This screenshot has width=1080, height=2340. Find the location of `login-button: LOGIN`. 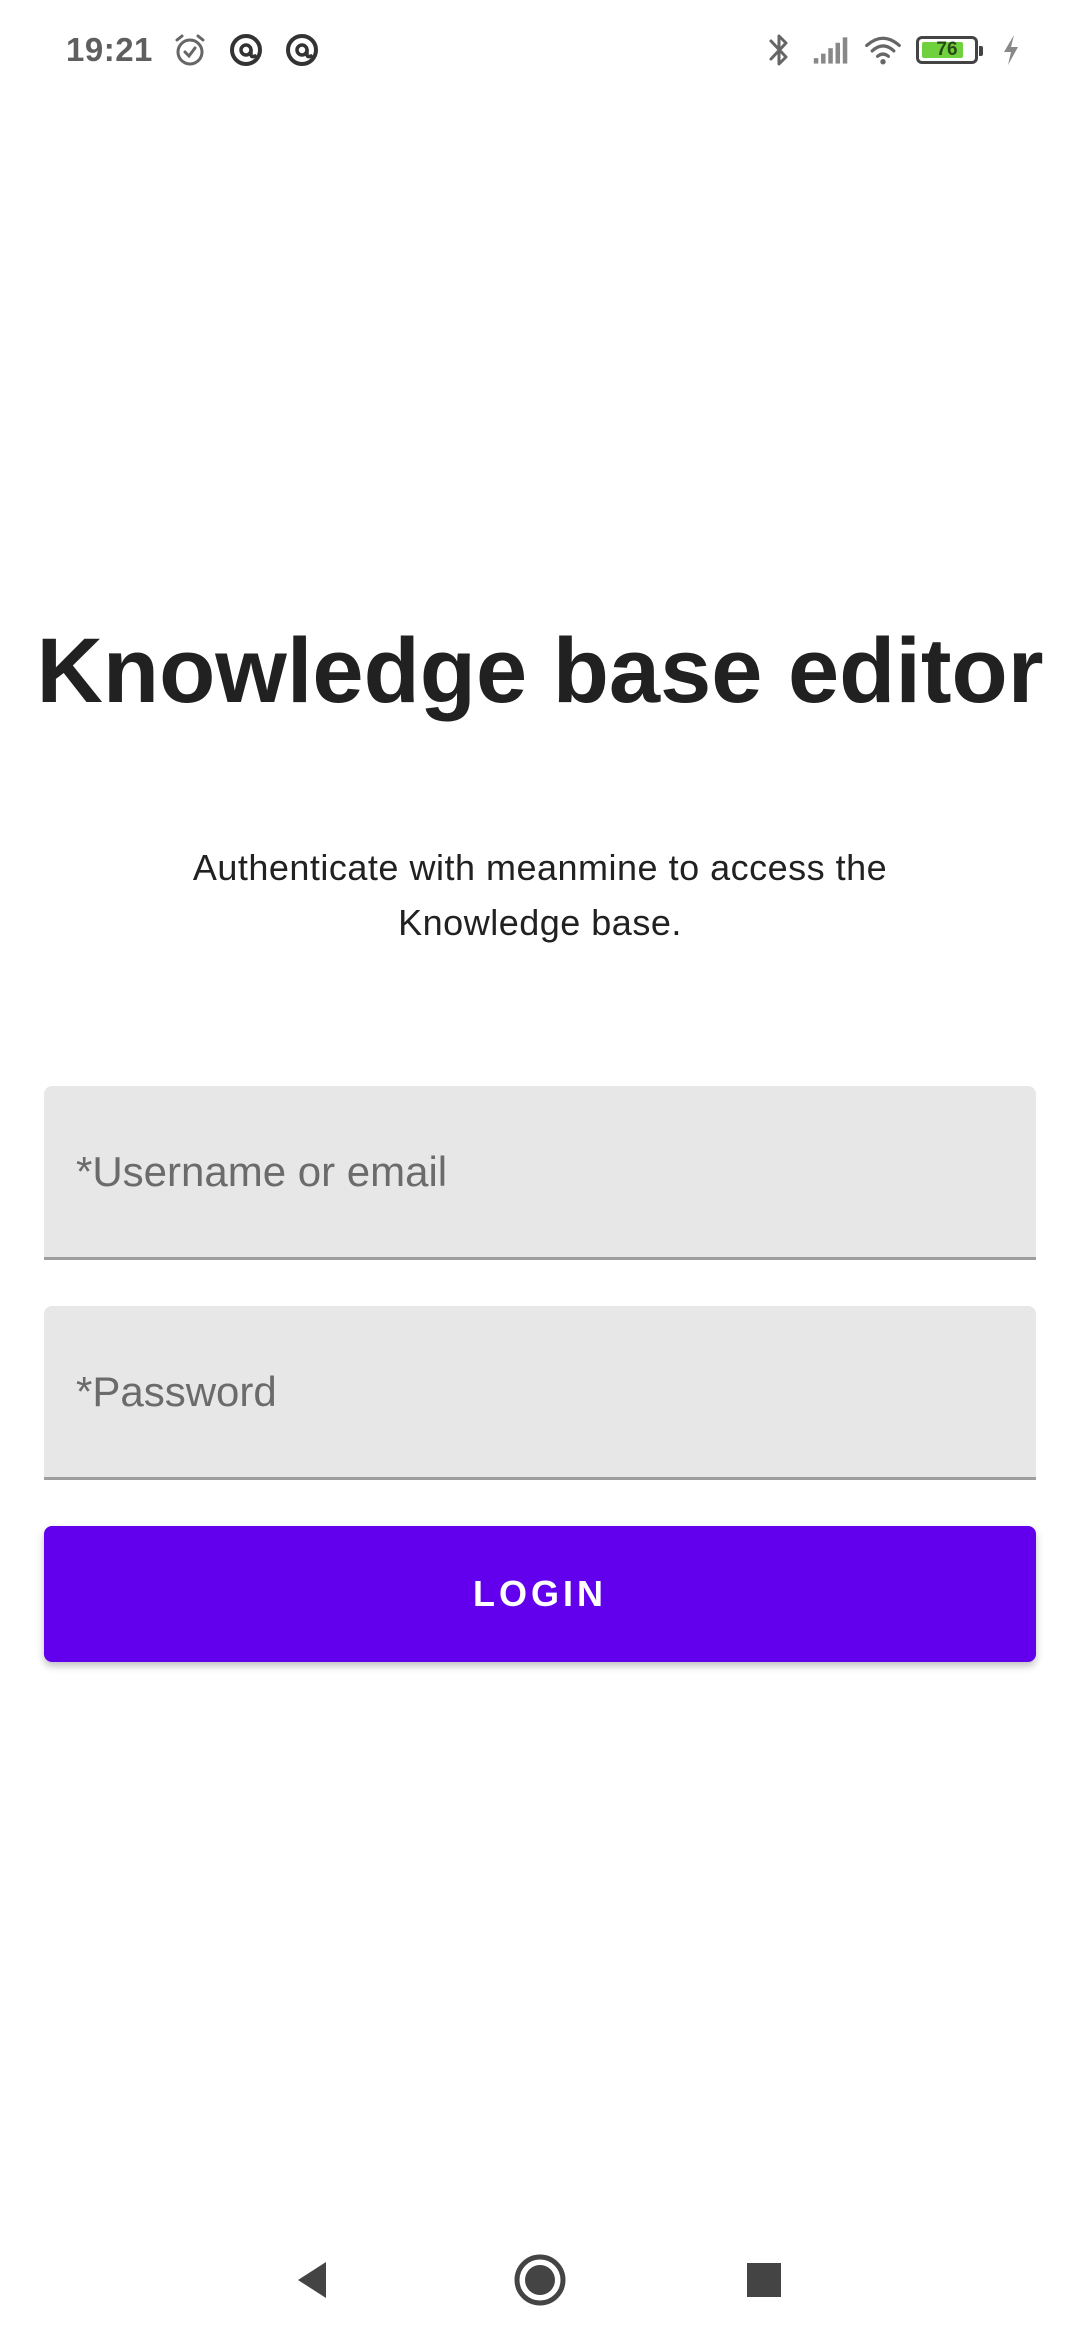

login-button: LOGIN is located at coordinates (540, 1594).